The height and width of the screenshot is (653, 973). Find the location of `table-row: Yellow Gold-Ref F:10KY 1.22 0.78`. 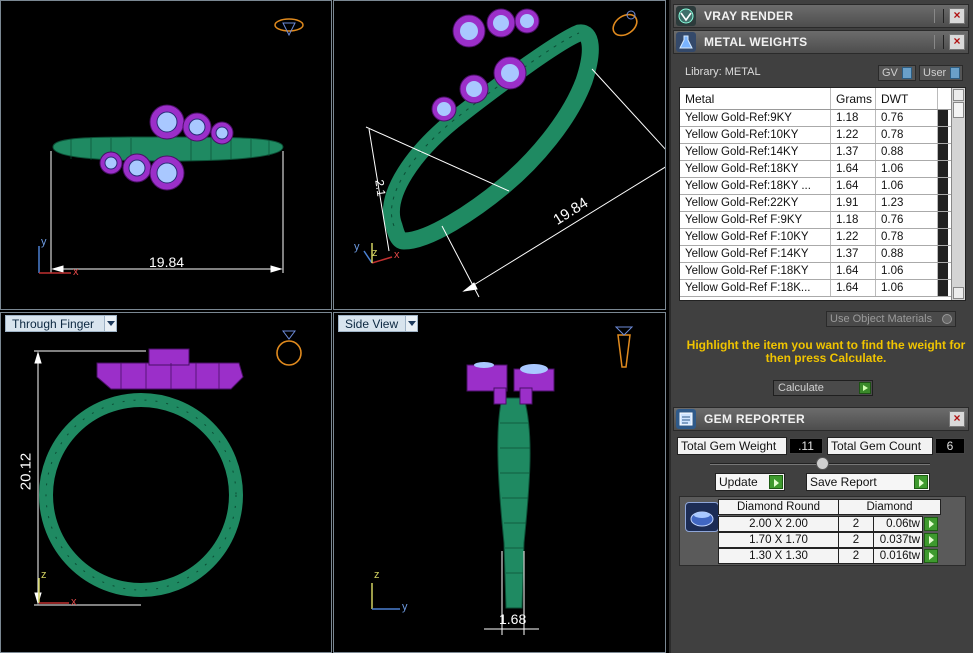

table-row: Yellow Gold-Ref F:10KY 1.22 0.78 is located at coordinates (822, 237).